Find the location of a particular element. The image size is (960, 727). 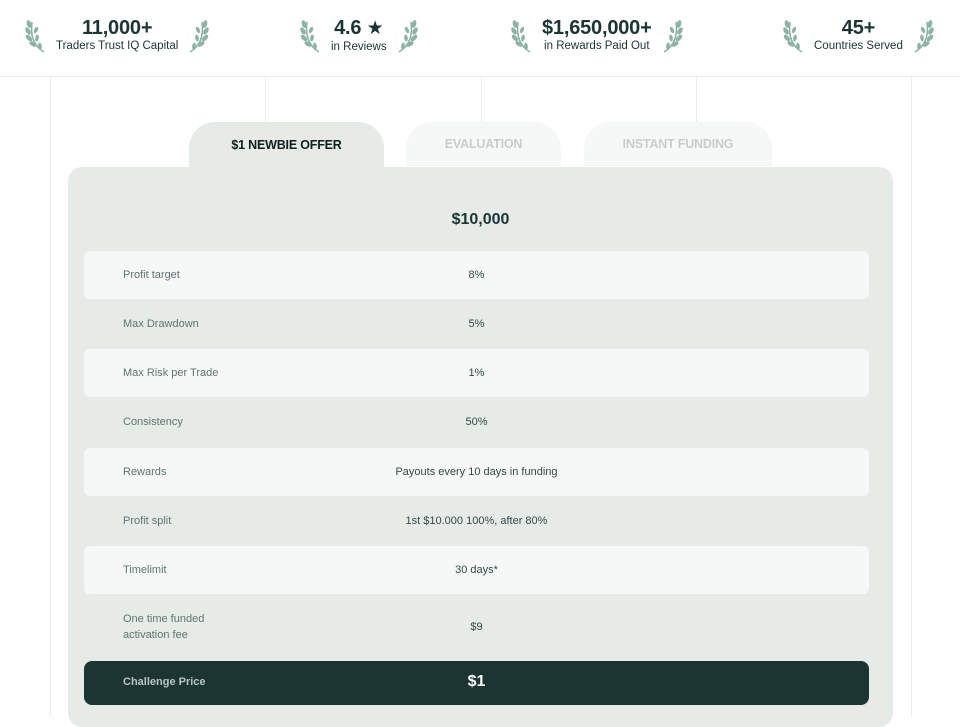

row-value: 8% is located at coordinates (476, 275).